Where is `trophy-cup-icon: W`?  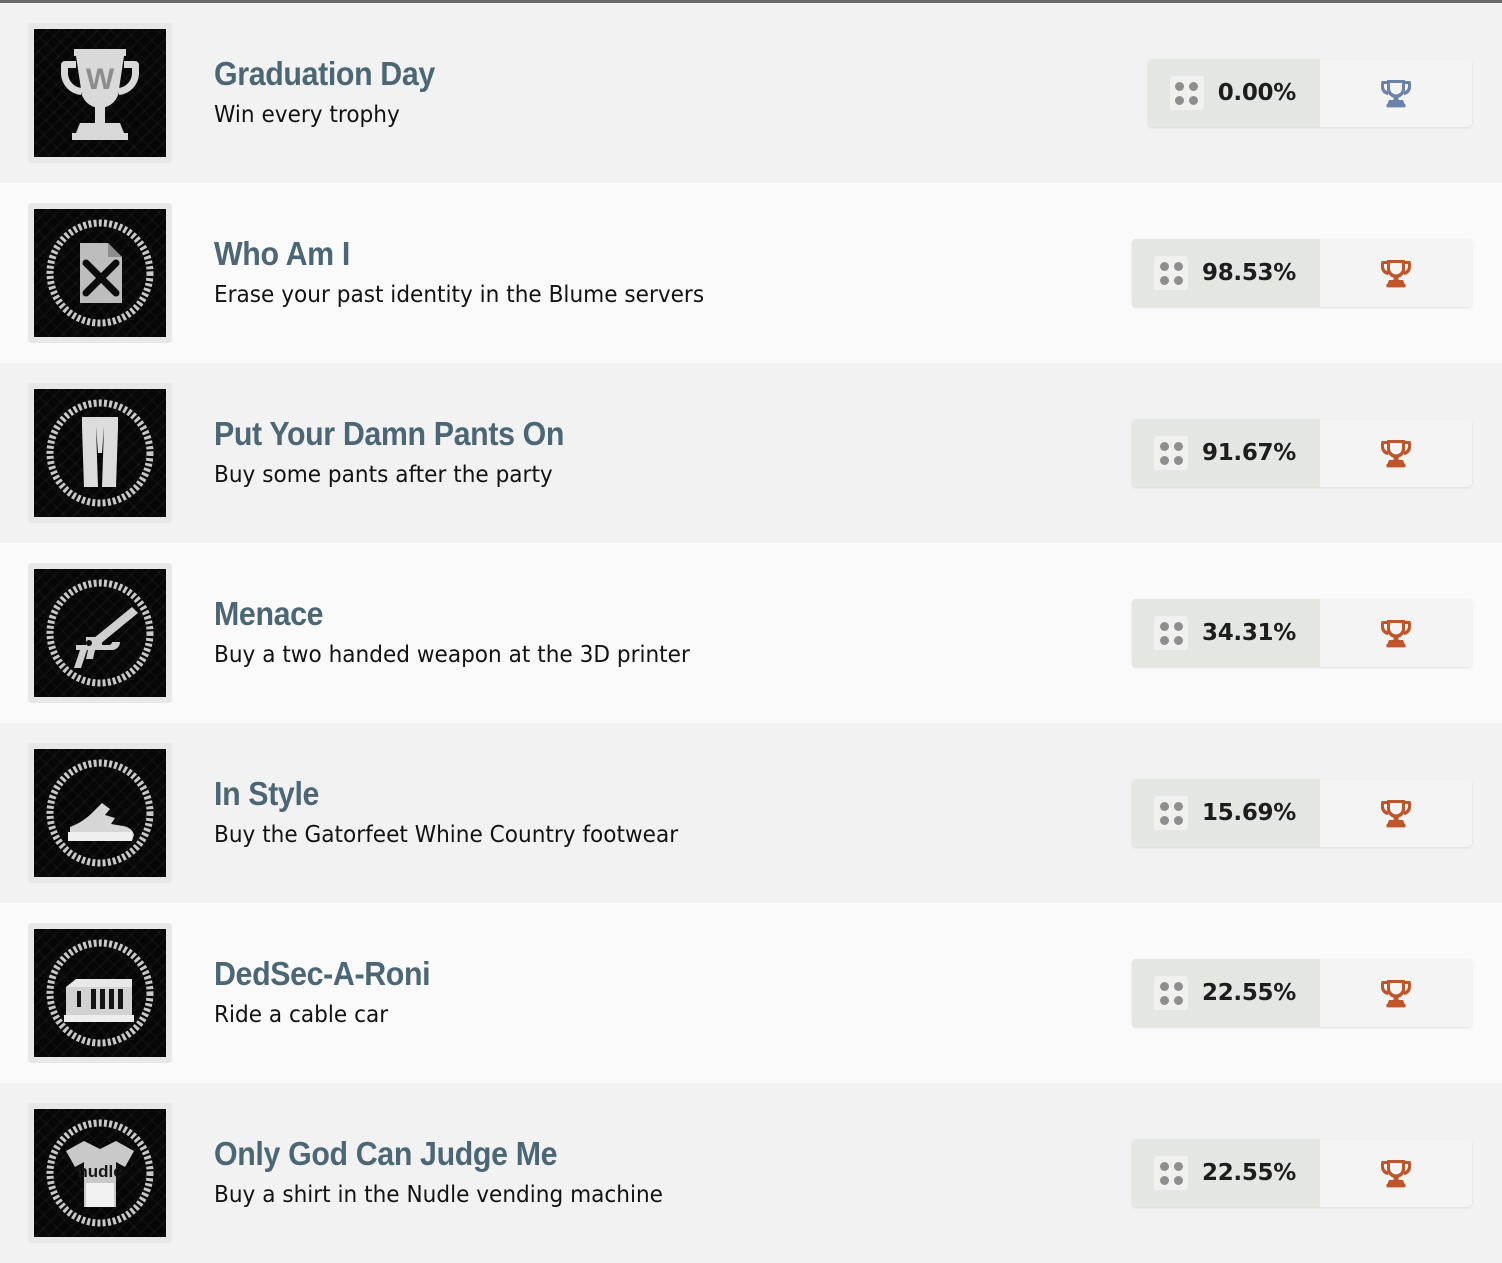
trophy-cup-icon: W is located at coordinates (100, 93).